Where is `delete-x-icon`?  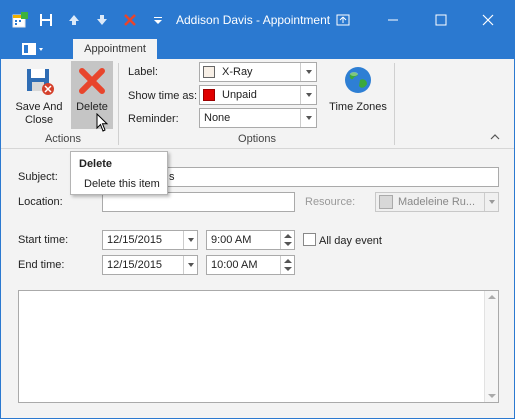 delete-x-icon is located at coordinates (92, 81).